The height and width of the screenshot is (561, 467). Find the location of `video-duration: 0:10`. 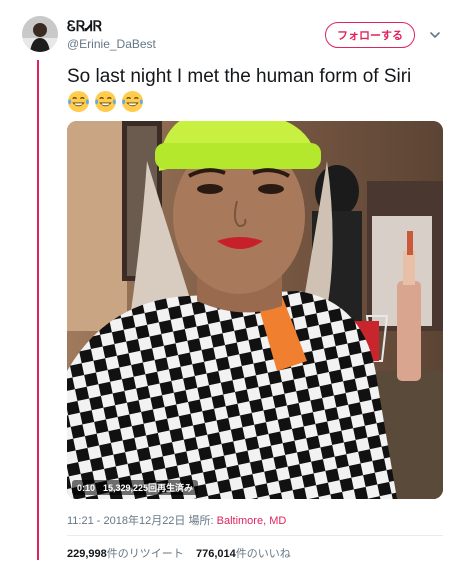

video-duration: 0:10 is located at coordinates (86, 487).